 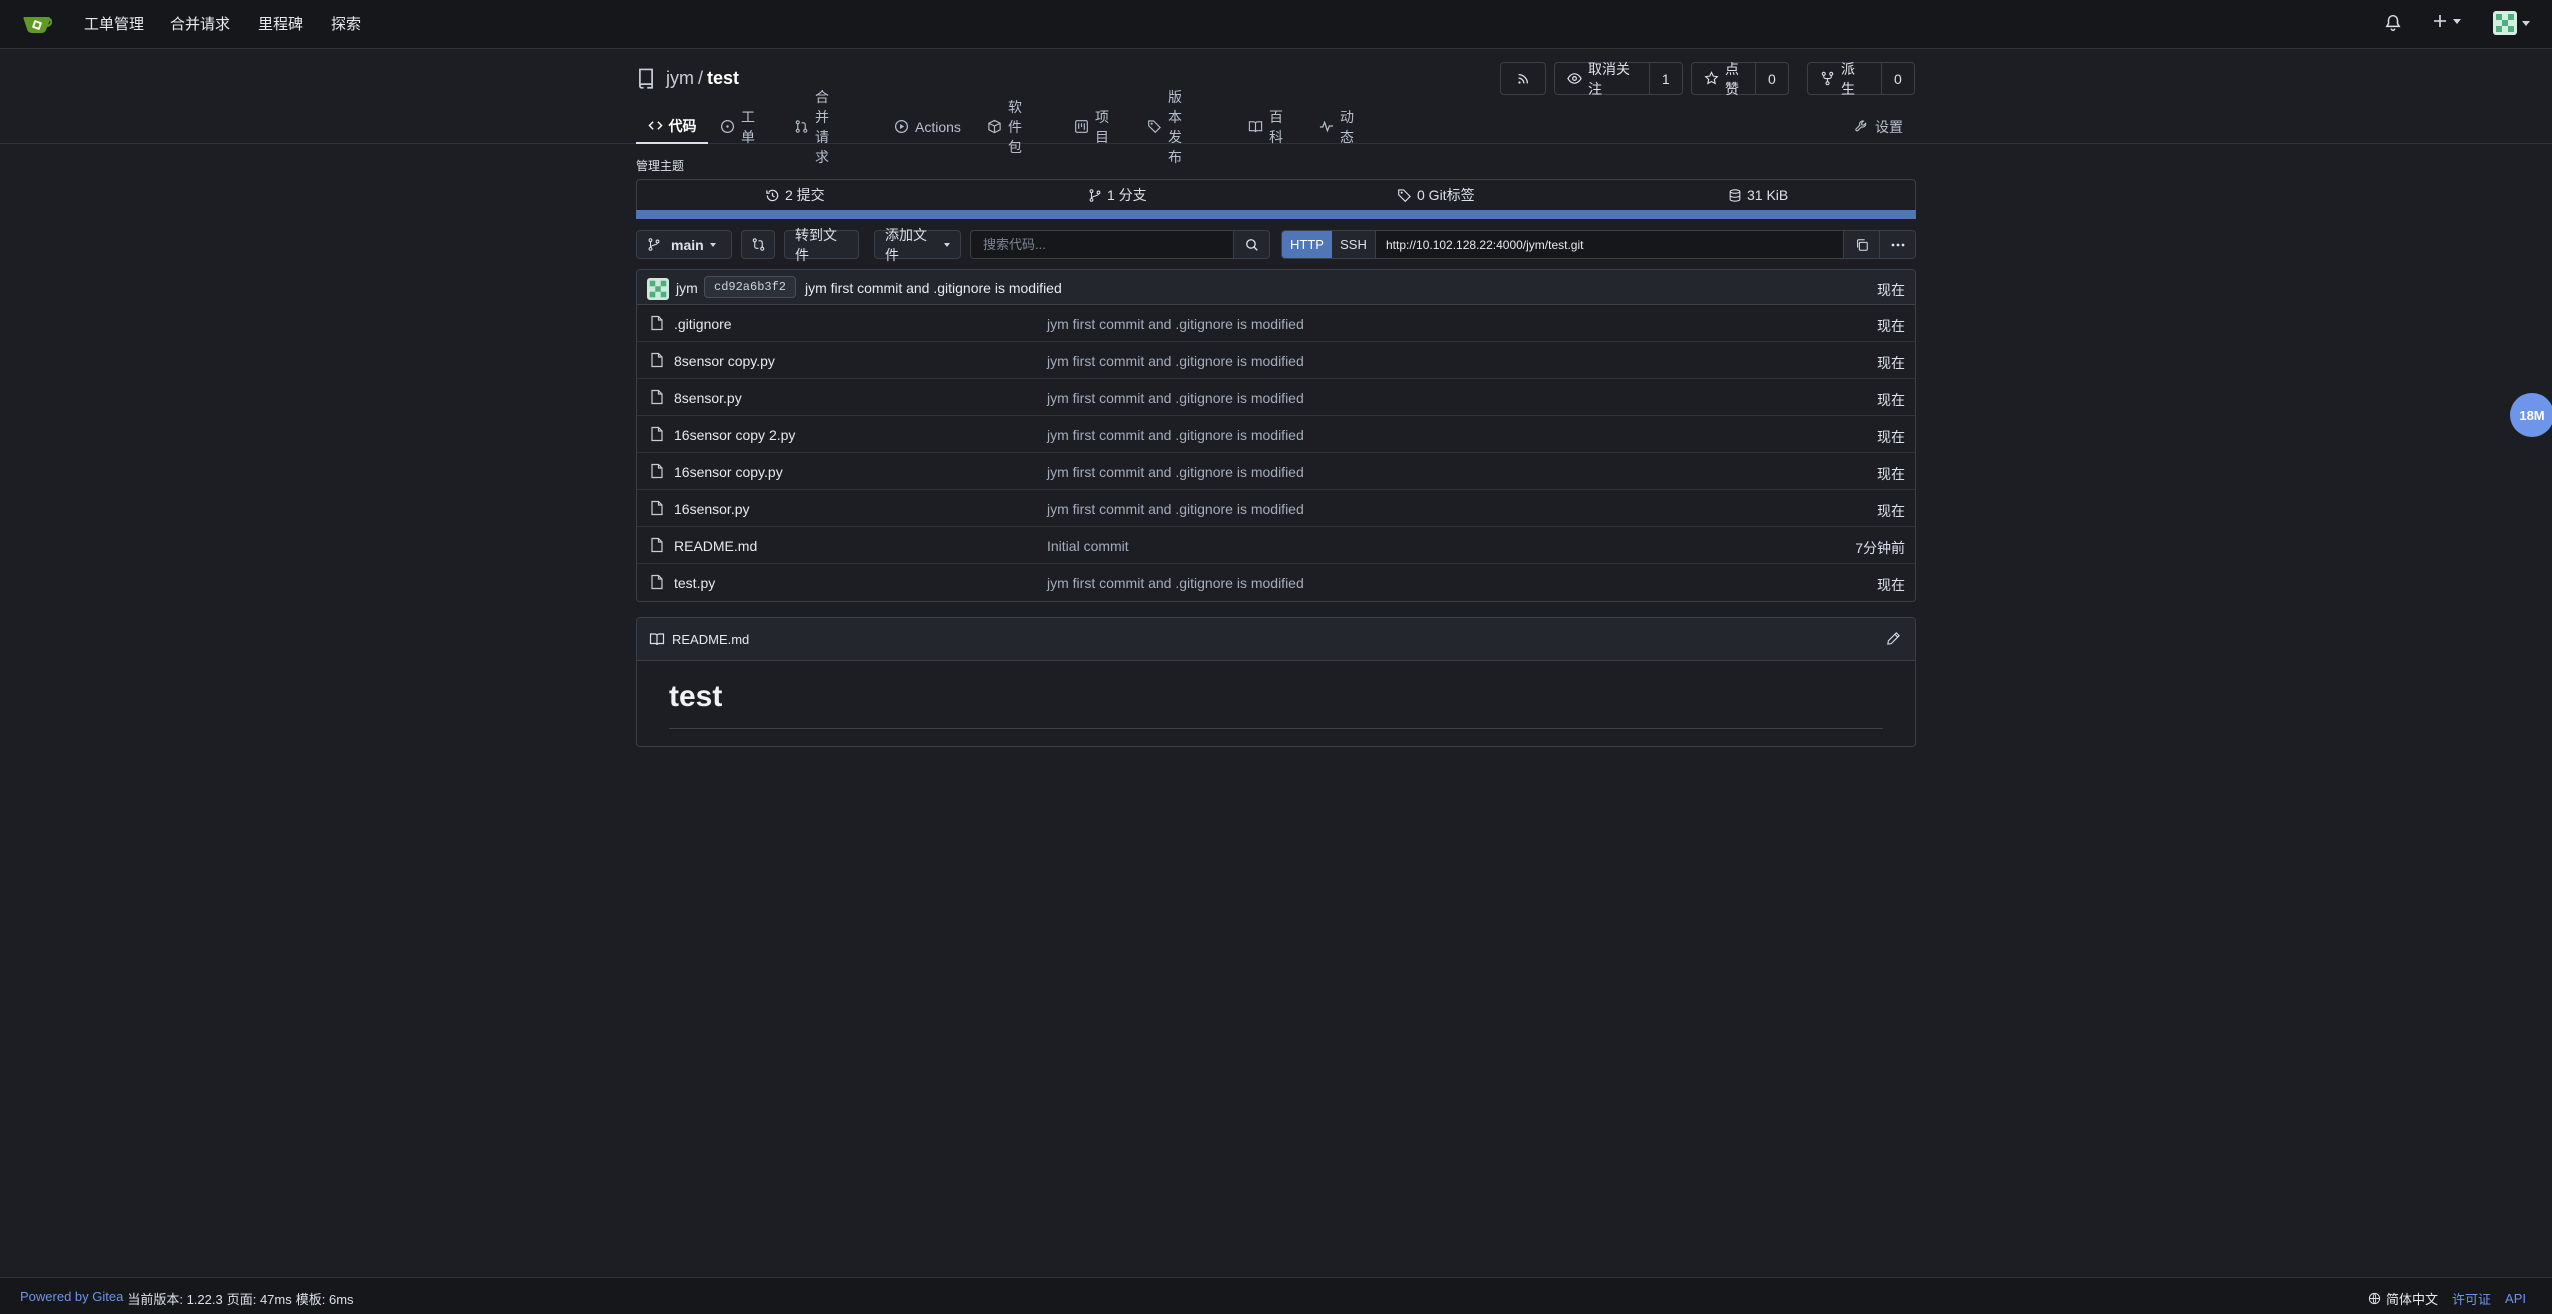 I want to click on more-options-button, so click(x=1897, y=244).